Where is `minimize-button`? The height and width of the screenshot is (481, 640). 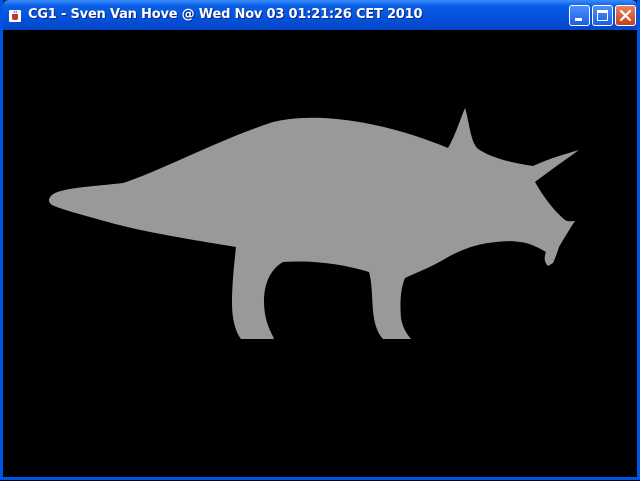
minimize-button is located at coordinates (579, 15).